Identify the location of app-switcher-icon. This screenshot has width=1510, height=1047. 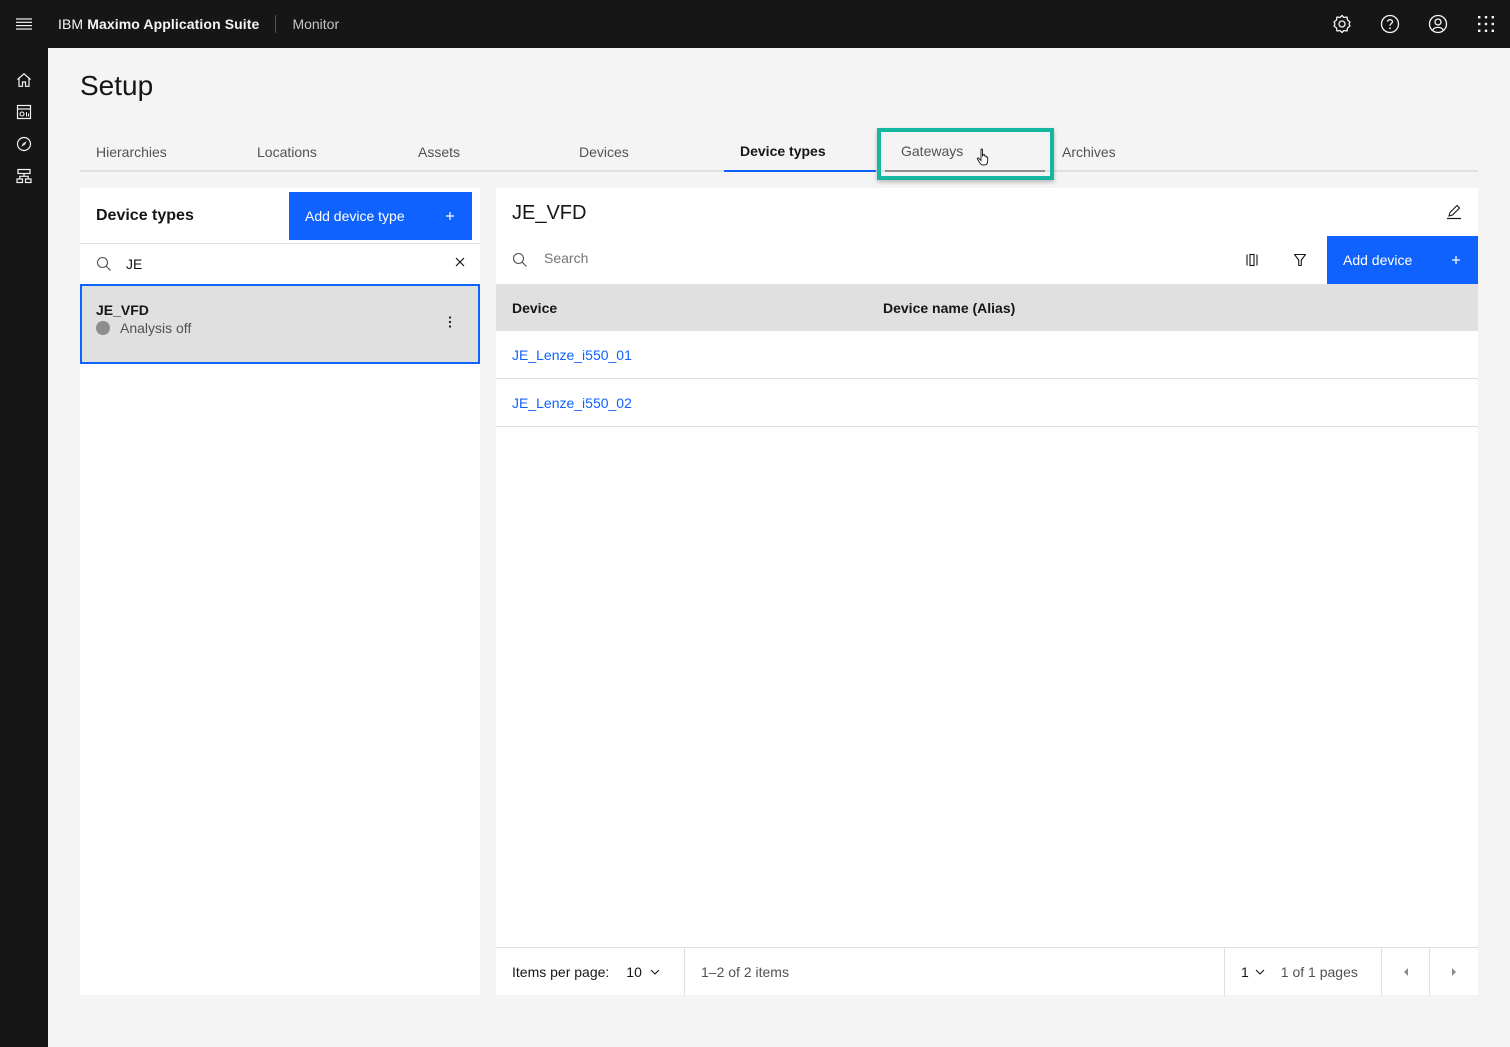
(1486, 24).